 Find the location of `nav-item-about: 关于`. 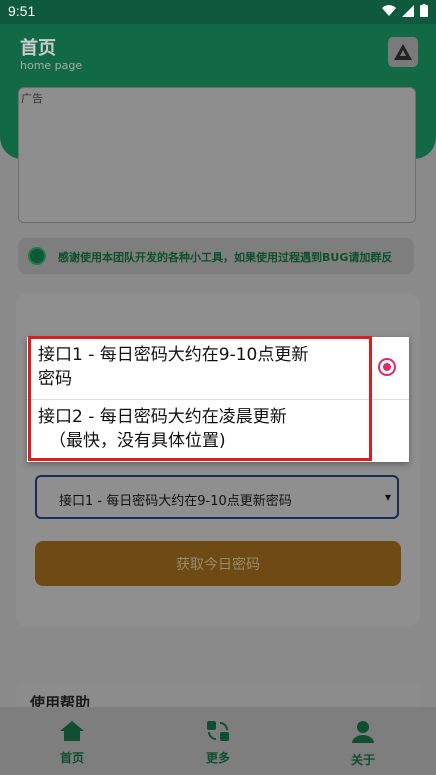

nav-item-about: 关于 is located at coordinates (363, 744).